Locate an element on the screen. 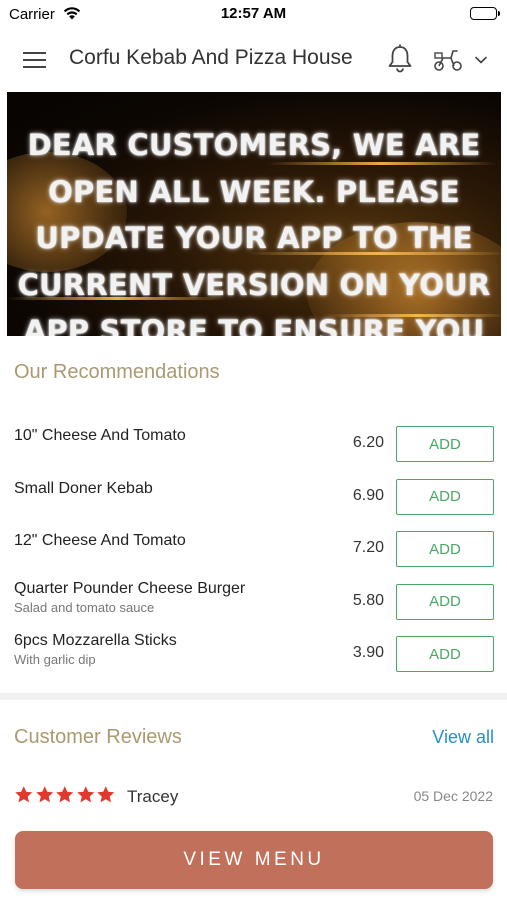 This screenshot has height=900, width=507. banner-line: CURRENT VERSION ON YOUR is located at coordinates (254, 284).